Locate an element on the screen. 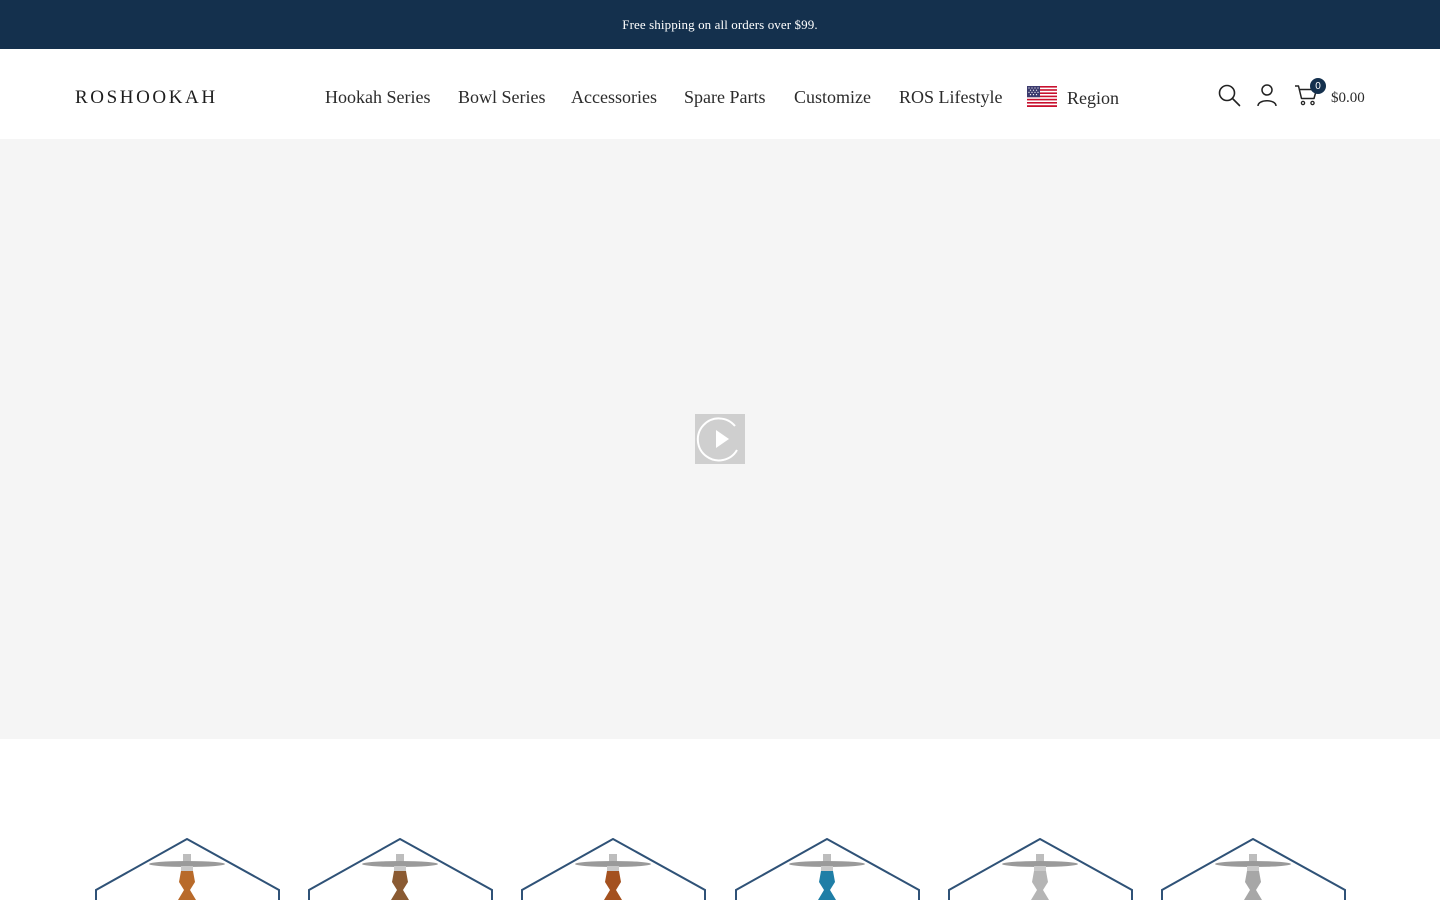 The height and width of the screenshot is (900, 1440). announcement-text: Free shipping on all orders over $99. is located at coordinates (720, 24).